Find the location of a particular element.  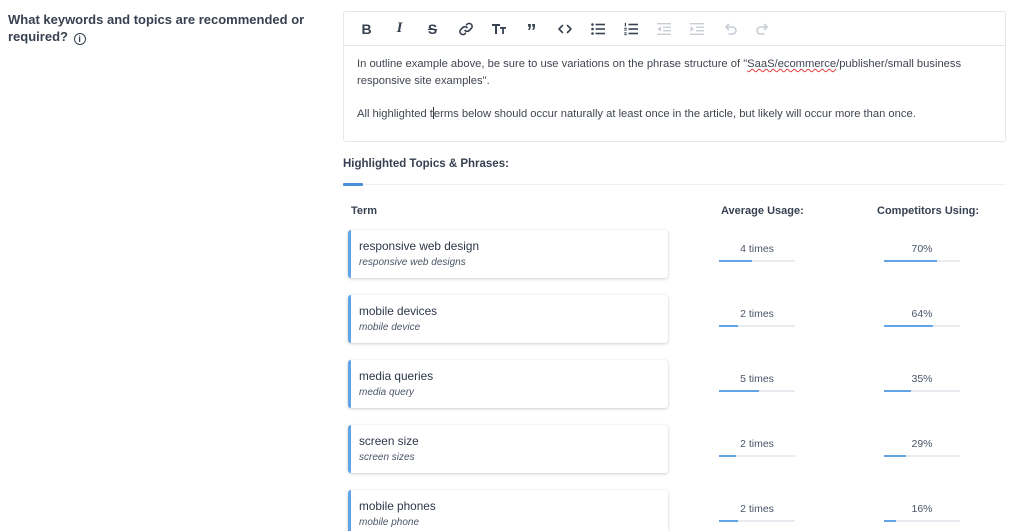

editor-toolbar: B I S ” is located at coordinates (674, 29).